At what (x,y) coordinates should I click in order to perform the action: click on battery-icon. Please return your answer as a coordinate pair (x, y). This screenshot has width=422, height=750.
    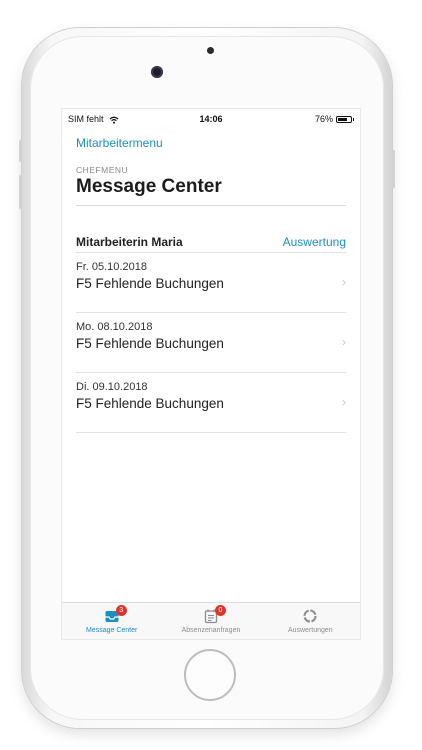
    Looking at the image, I should click on (345, 119).